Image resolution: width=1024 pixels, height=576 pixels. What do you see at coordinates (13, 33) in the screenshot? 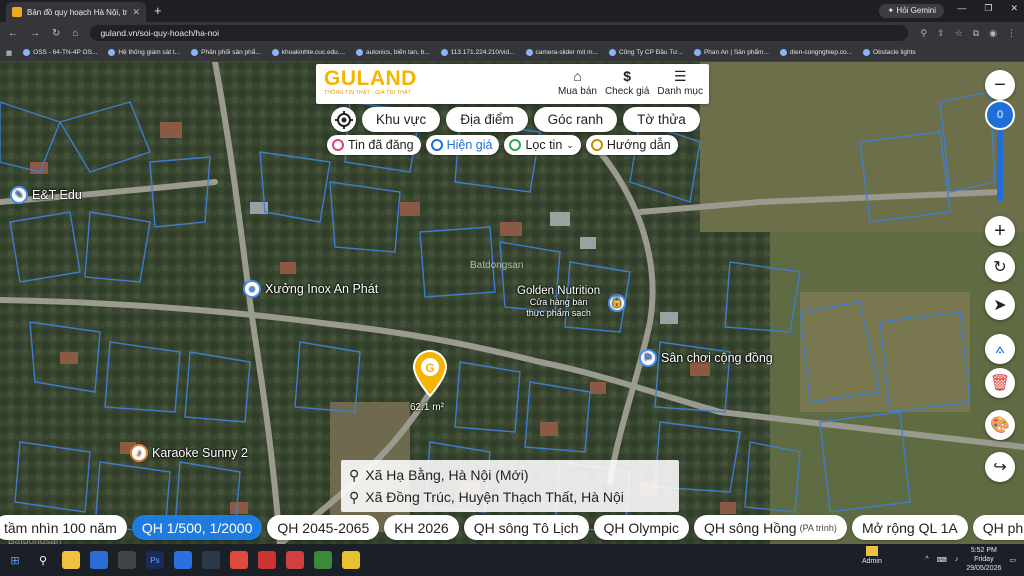
I see `back-icon: ←` at bounding box center [13, 33].